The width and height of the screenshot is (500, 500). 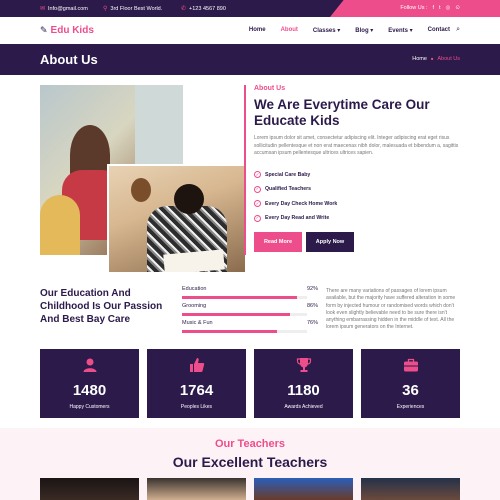 What do you see at coordinates (434, 8) in the screenshot?
I see `facebook-icon: f` at bounding box center [434, 8].